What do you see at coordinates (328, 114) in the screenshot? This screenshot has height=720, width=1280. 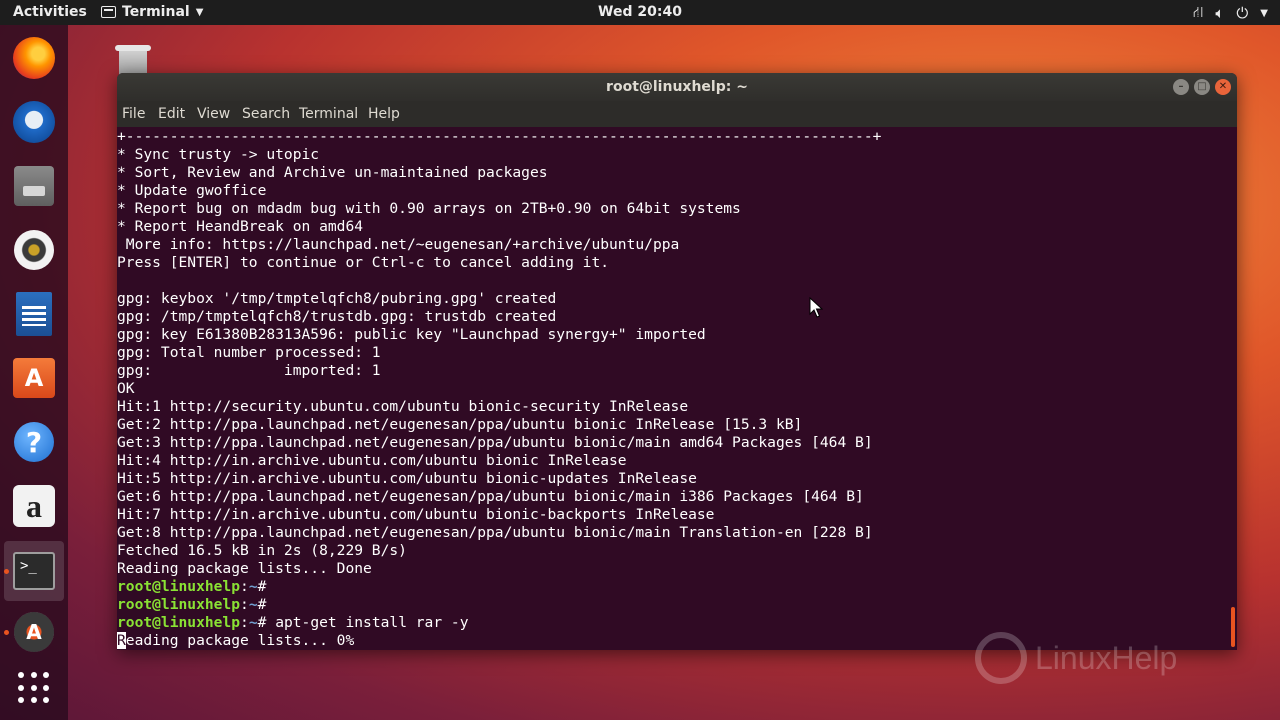 I see `menu-terminal: Terminal` at bounding box center [328, 114].